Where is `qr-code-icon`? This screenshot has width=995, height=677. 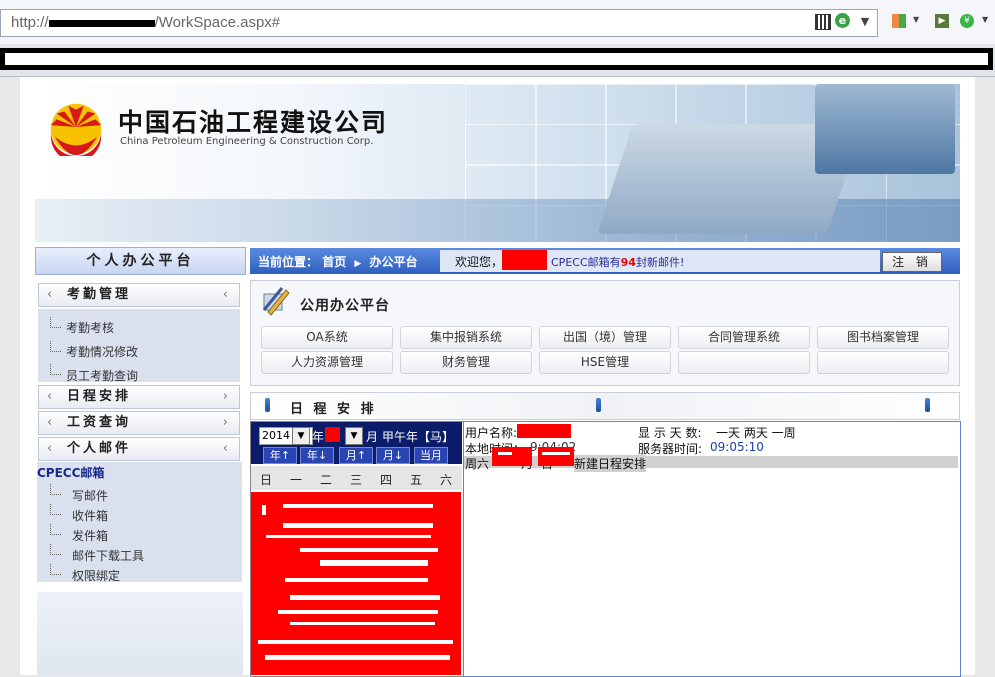
qr-code-icon is located at coordinates (823, 22).